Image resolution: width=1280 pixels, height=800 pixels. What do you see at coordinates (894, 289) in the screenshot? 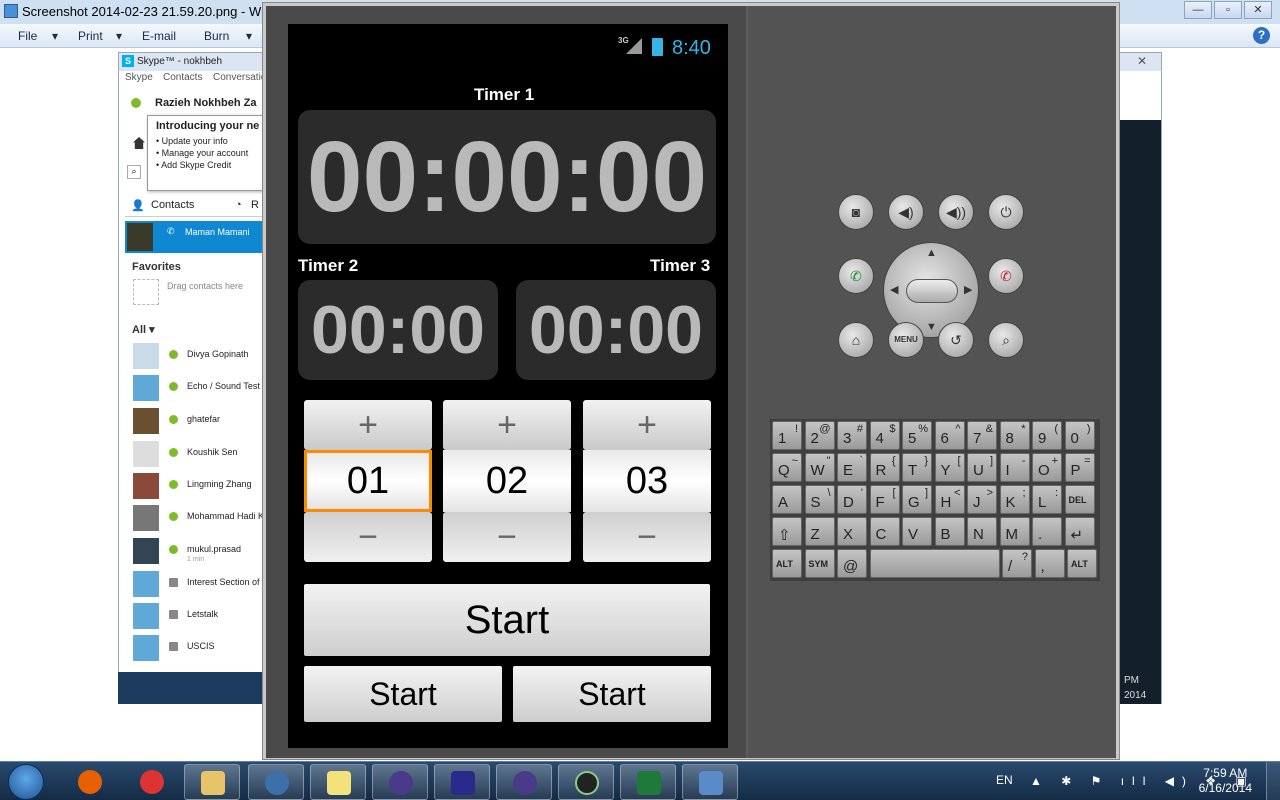
I see `dpad-left-button: ◀` at bounding box center [894, 289].